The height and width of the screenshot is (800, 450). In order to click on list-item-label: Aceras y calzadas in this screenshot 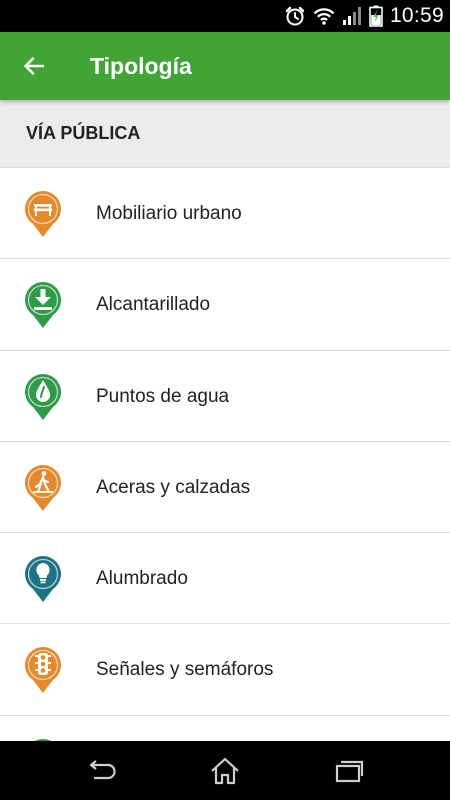, I will do `click(173, 487)`.